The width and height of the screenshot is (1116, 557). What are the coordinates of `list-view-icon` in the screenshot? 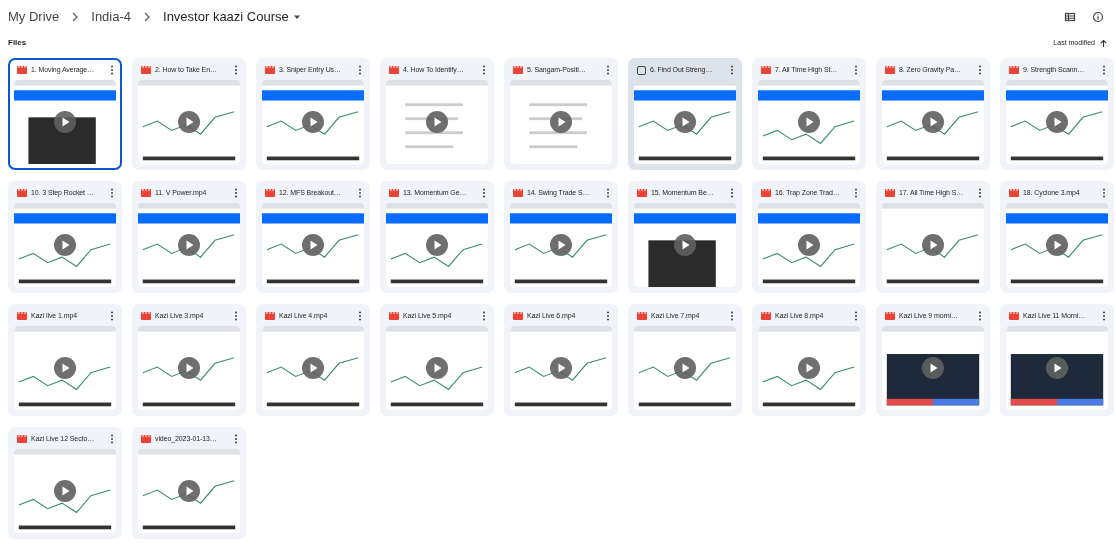 It's located at (1070, 17).